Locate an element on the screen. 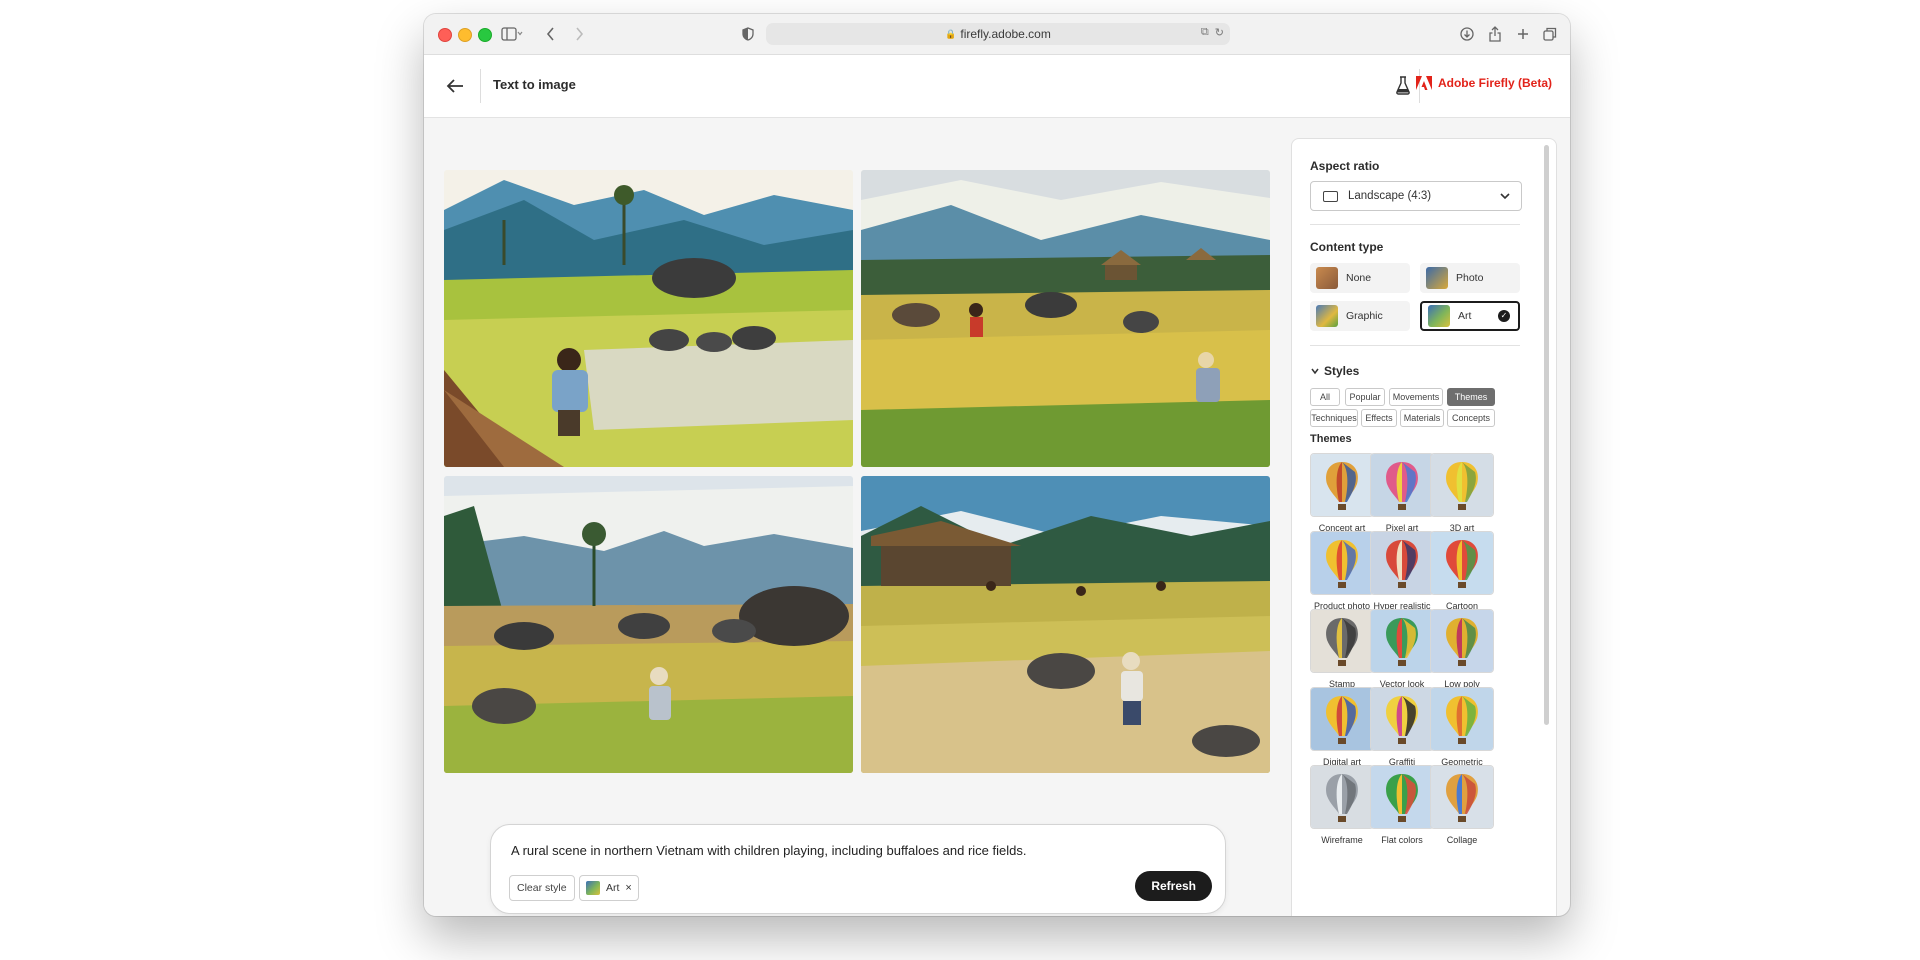 The height and width of the screenshot is (960, 1920). adobe-logo-icon is located at coordinates (1423, 83).